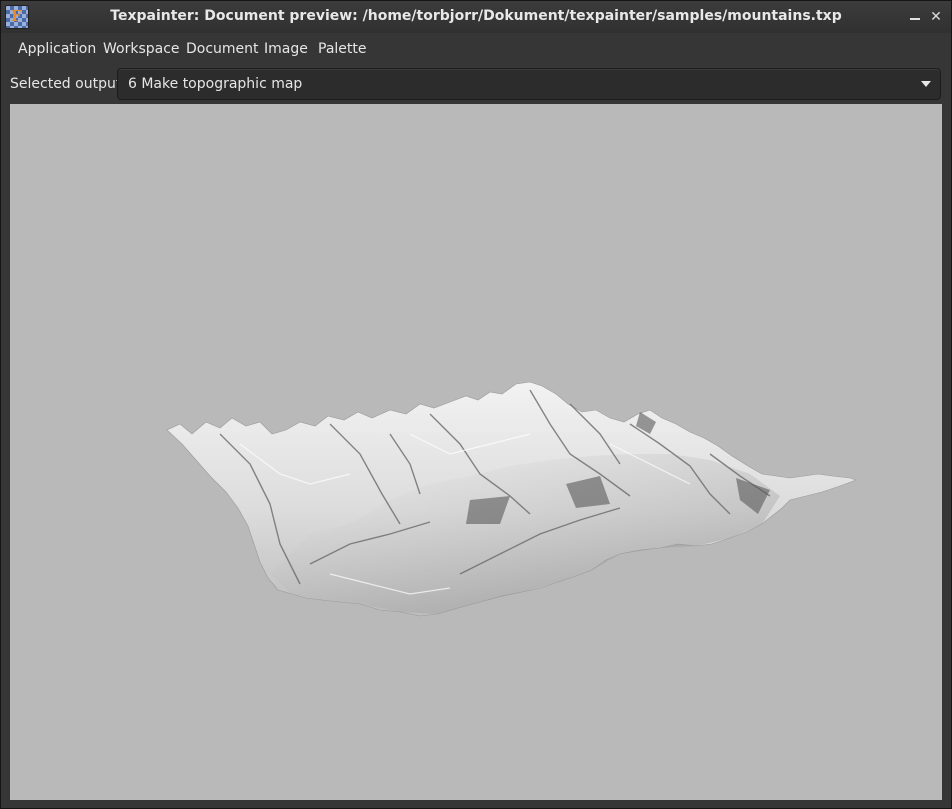 The height and width of the screenshot is (809, 952). Describe the element at coordinates (529, 84) in the screenshot. I see `selected-output-dropdown: 6 Make topographic map` at that location.